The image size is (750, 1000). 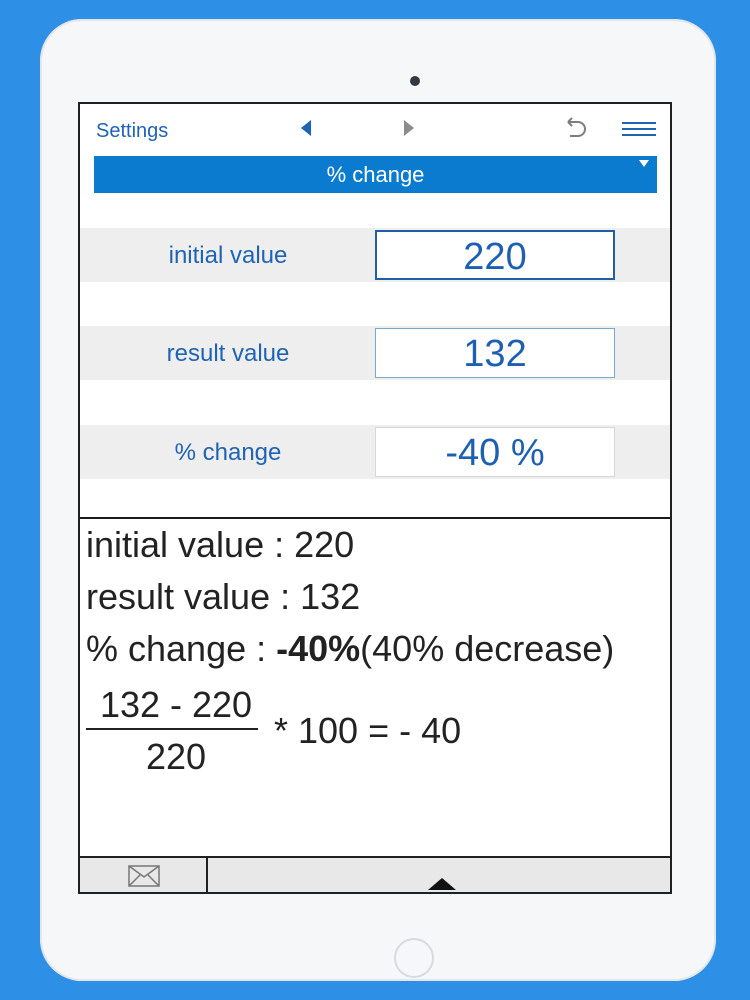 I want to click on initial-value-label: initial value, so click(x=228, y=255).